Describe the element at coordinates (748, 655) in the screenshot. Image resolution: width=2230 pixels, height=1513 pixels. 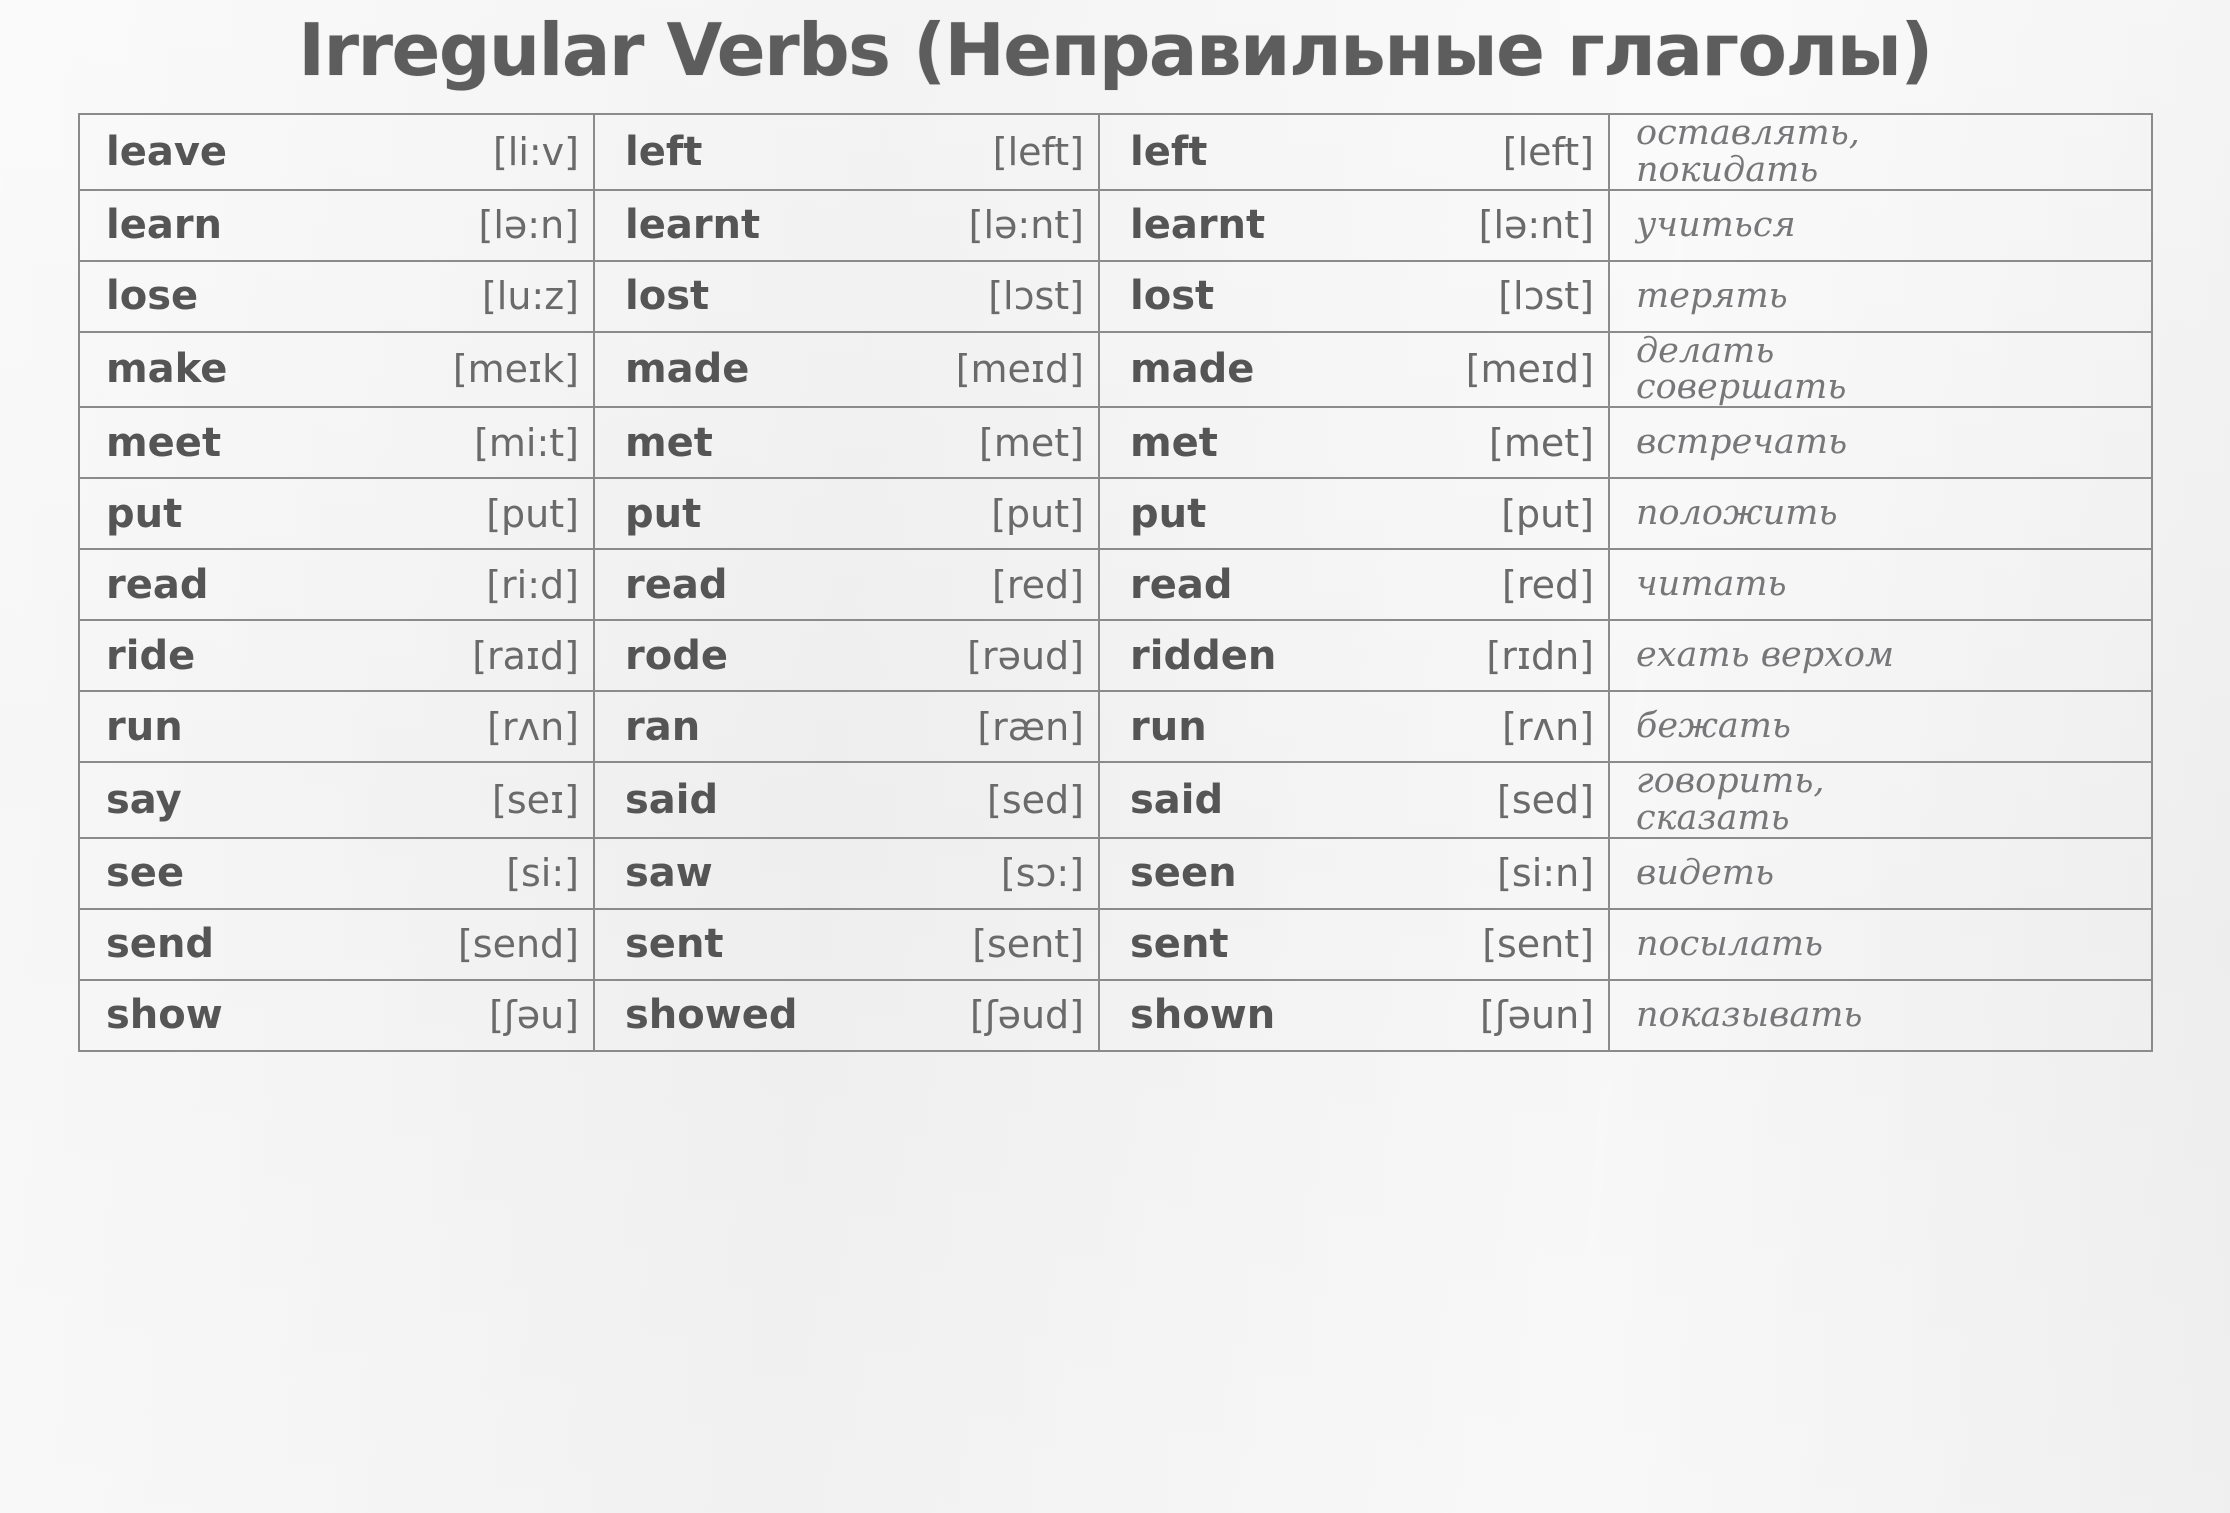
I see `verb-past-word: rode` at that location.